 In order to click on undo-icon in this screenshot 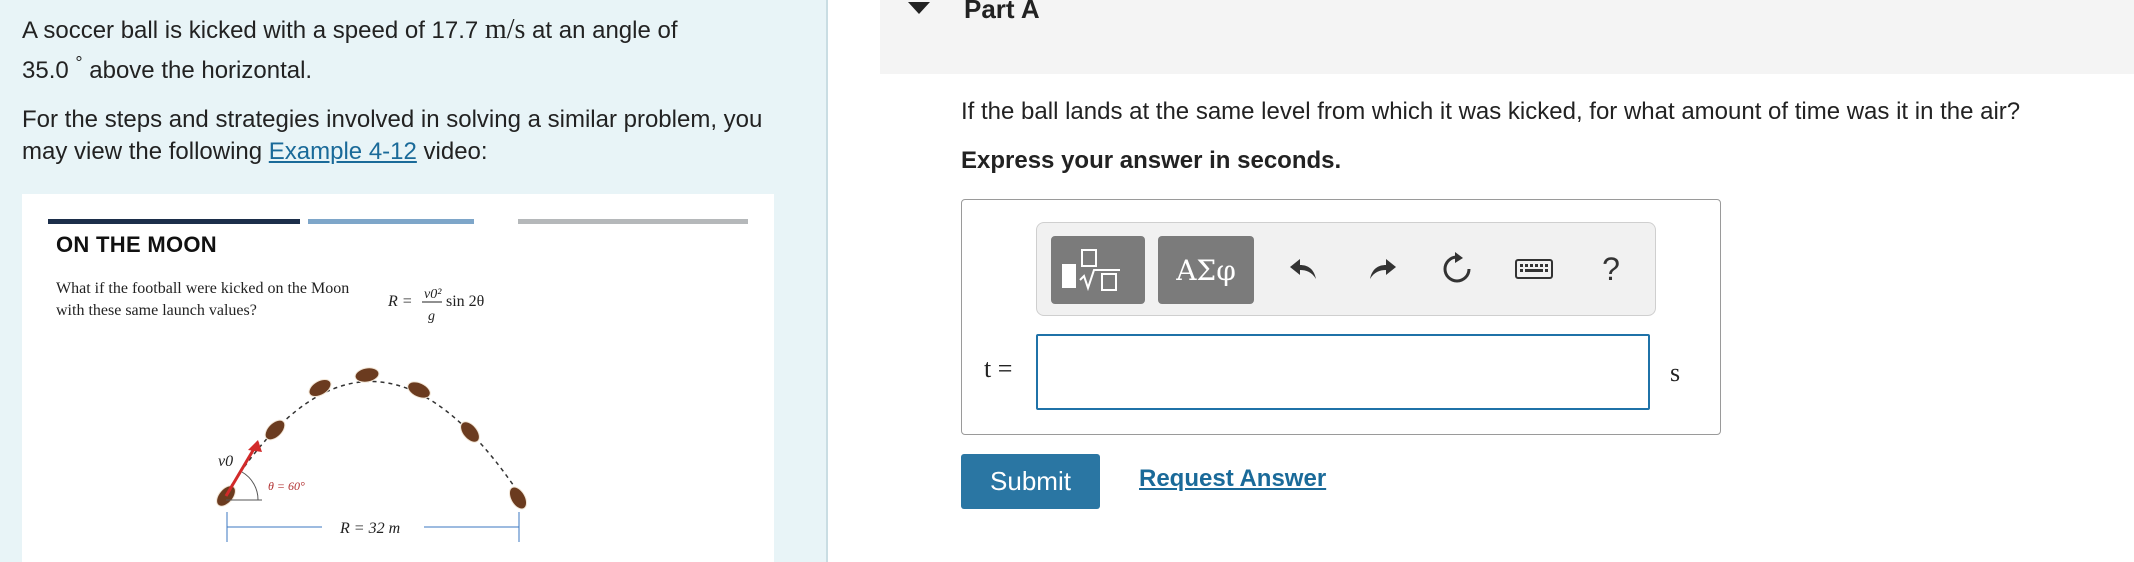, I will do `click(1303, 269)`.